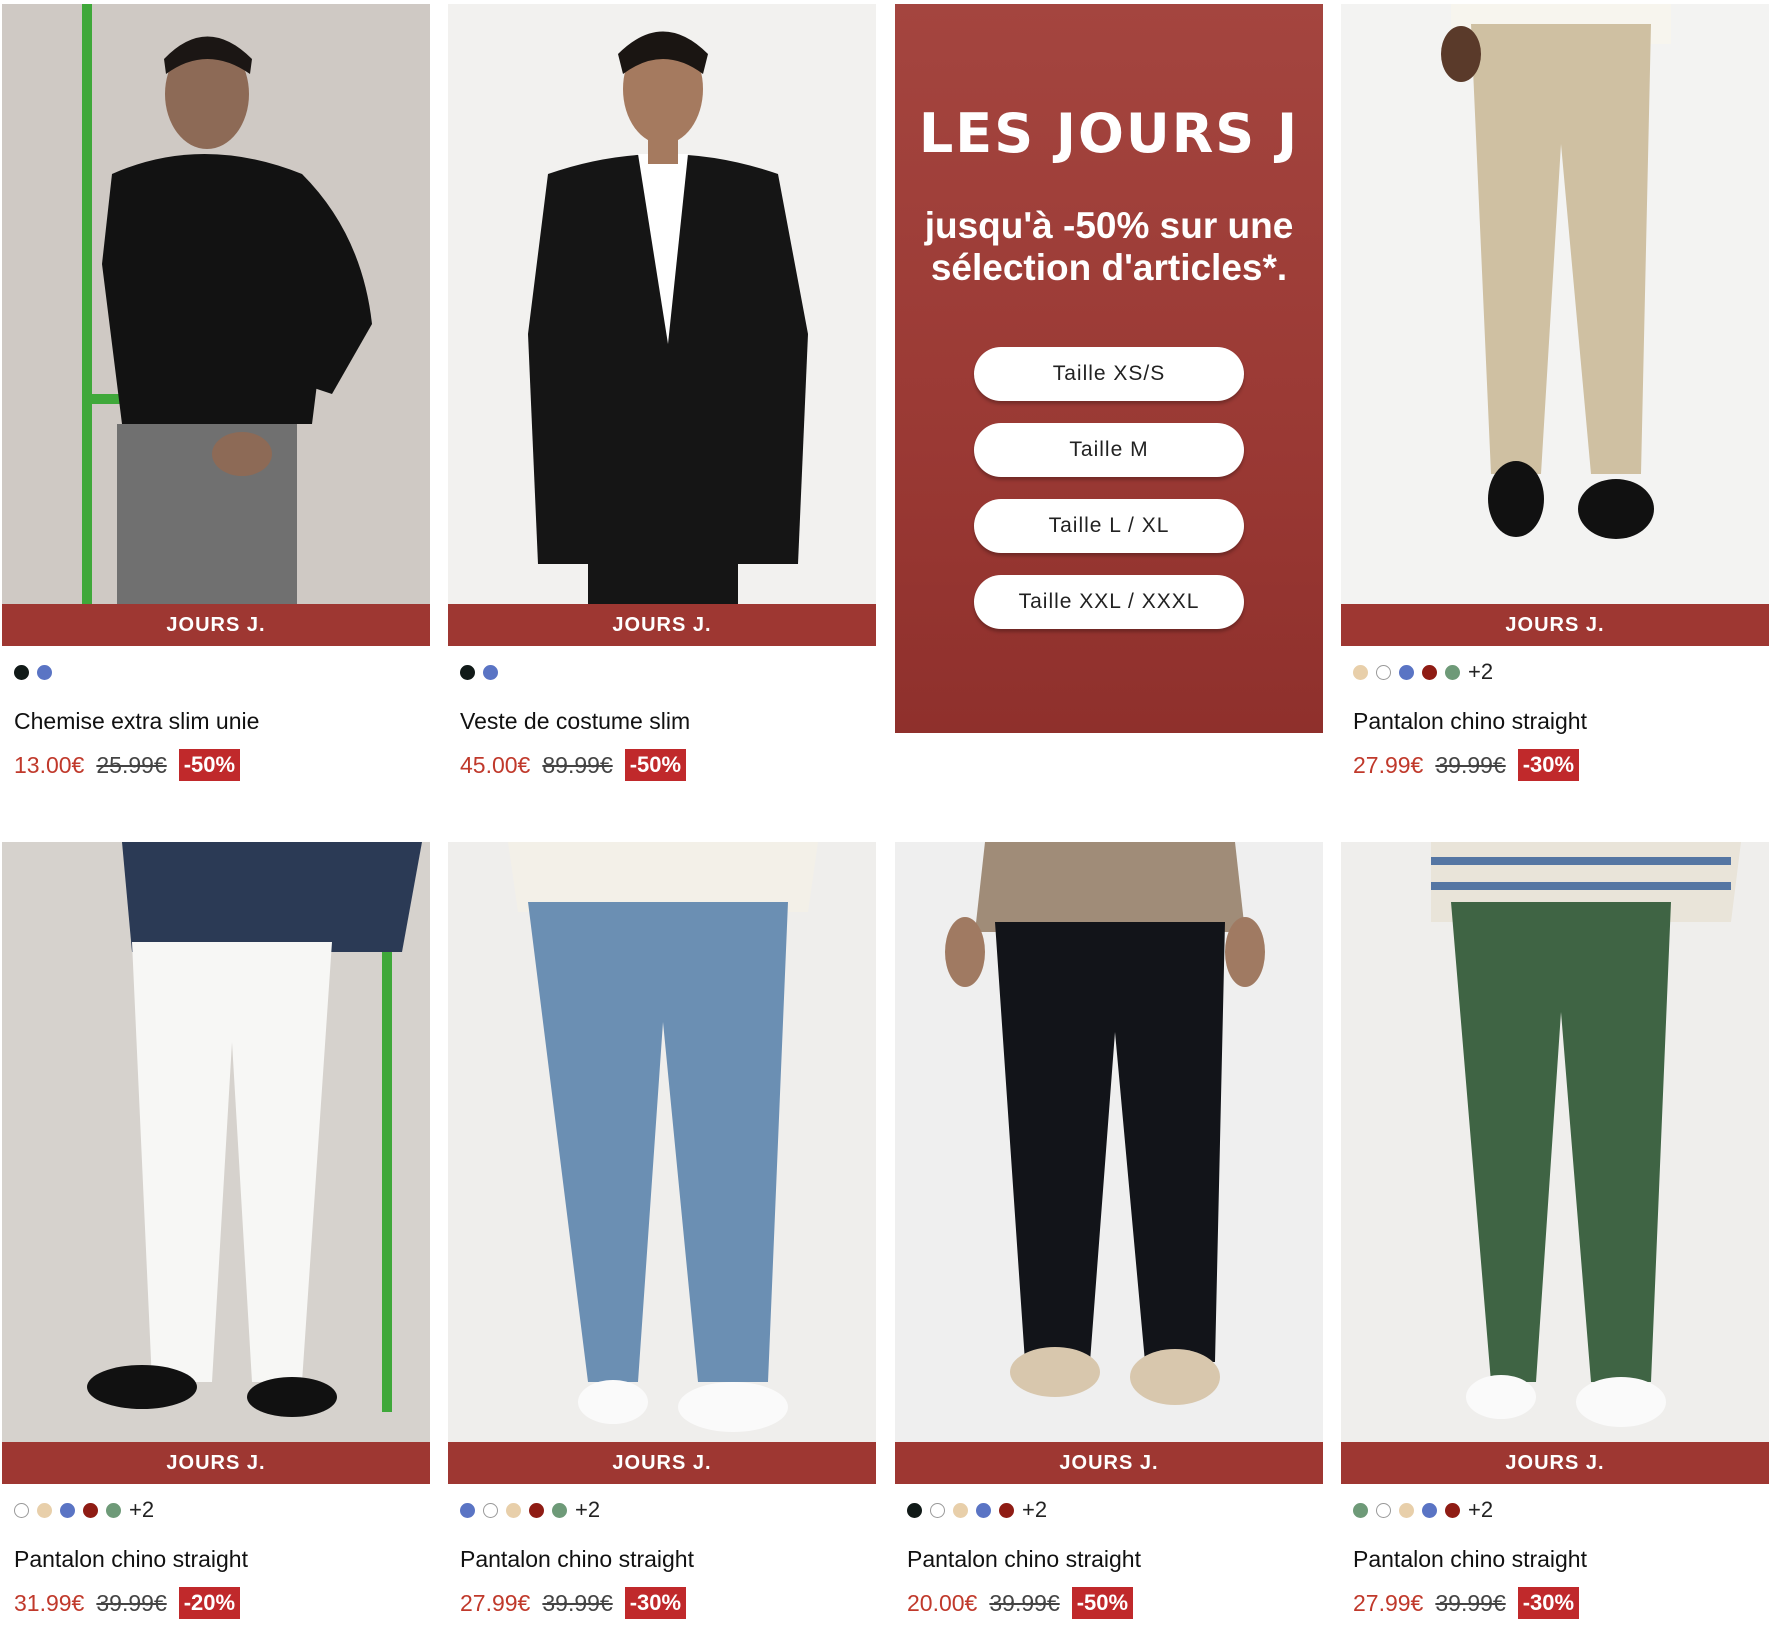 Image resolution: width=1772 pixels, height=1630 pixels. Describe the element at coordinates (1109, 374) in the screenshot. I see `size-xs-s-button: Taille XS/S` at that location.